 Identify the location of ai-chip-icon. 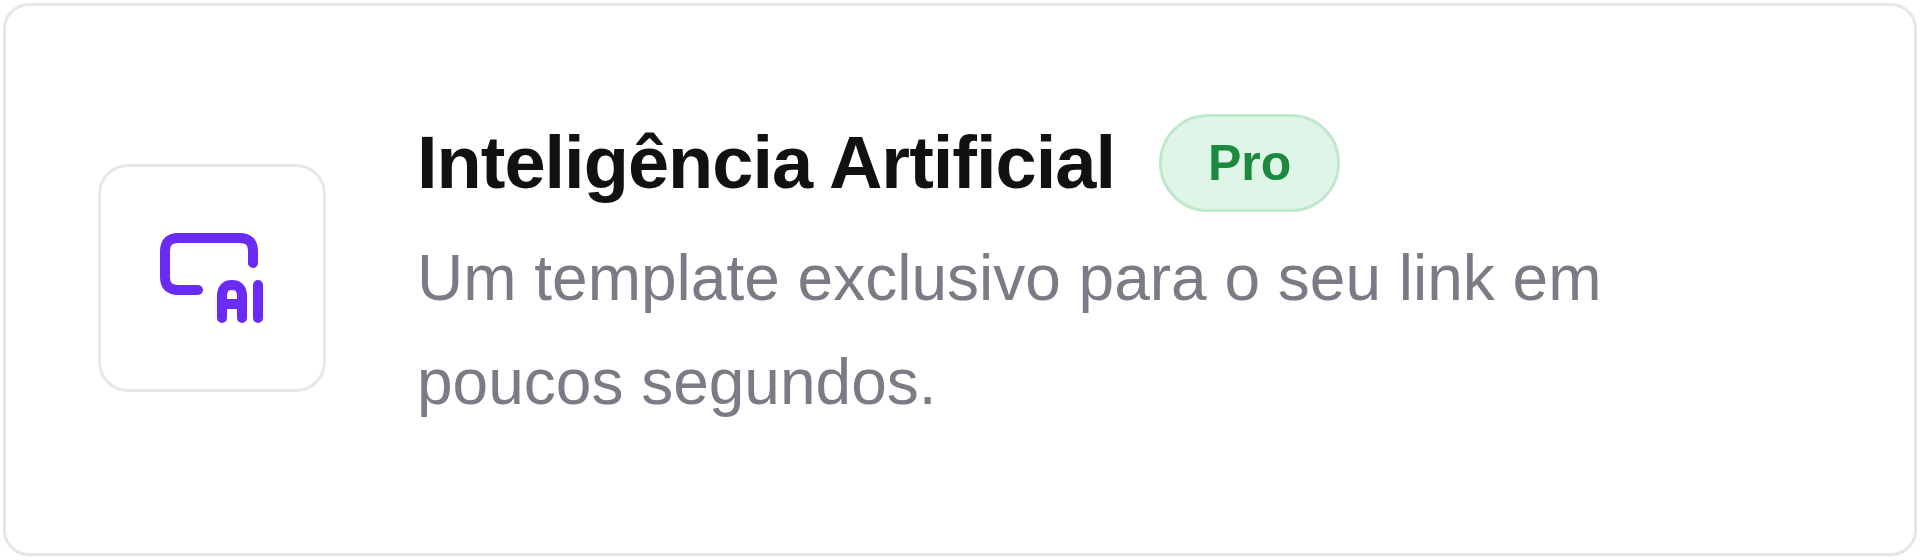
(212, 278).